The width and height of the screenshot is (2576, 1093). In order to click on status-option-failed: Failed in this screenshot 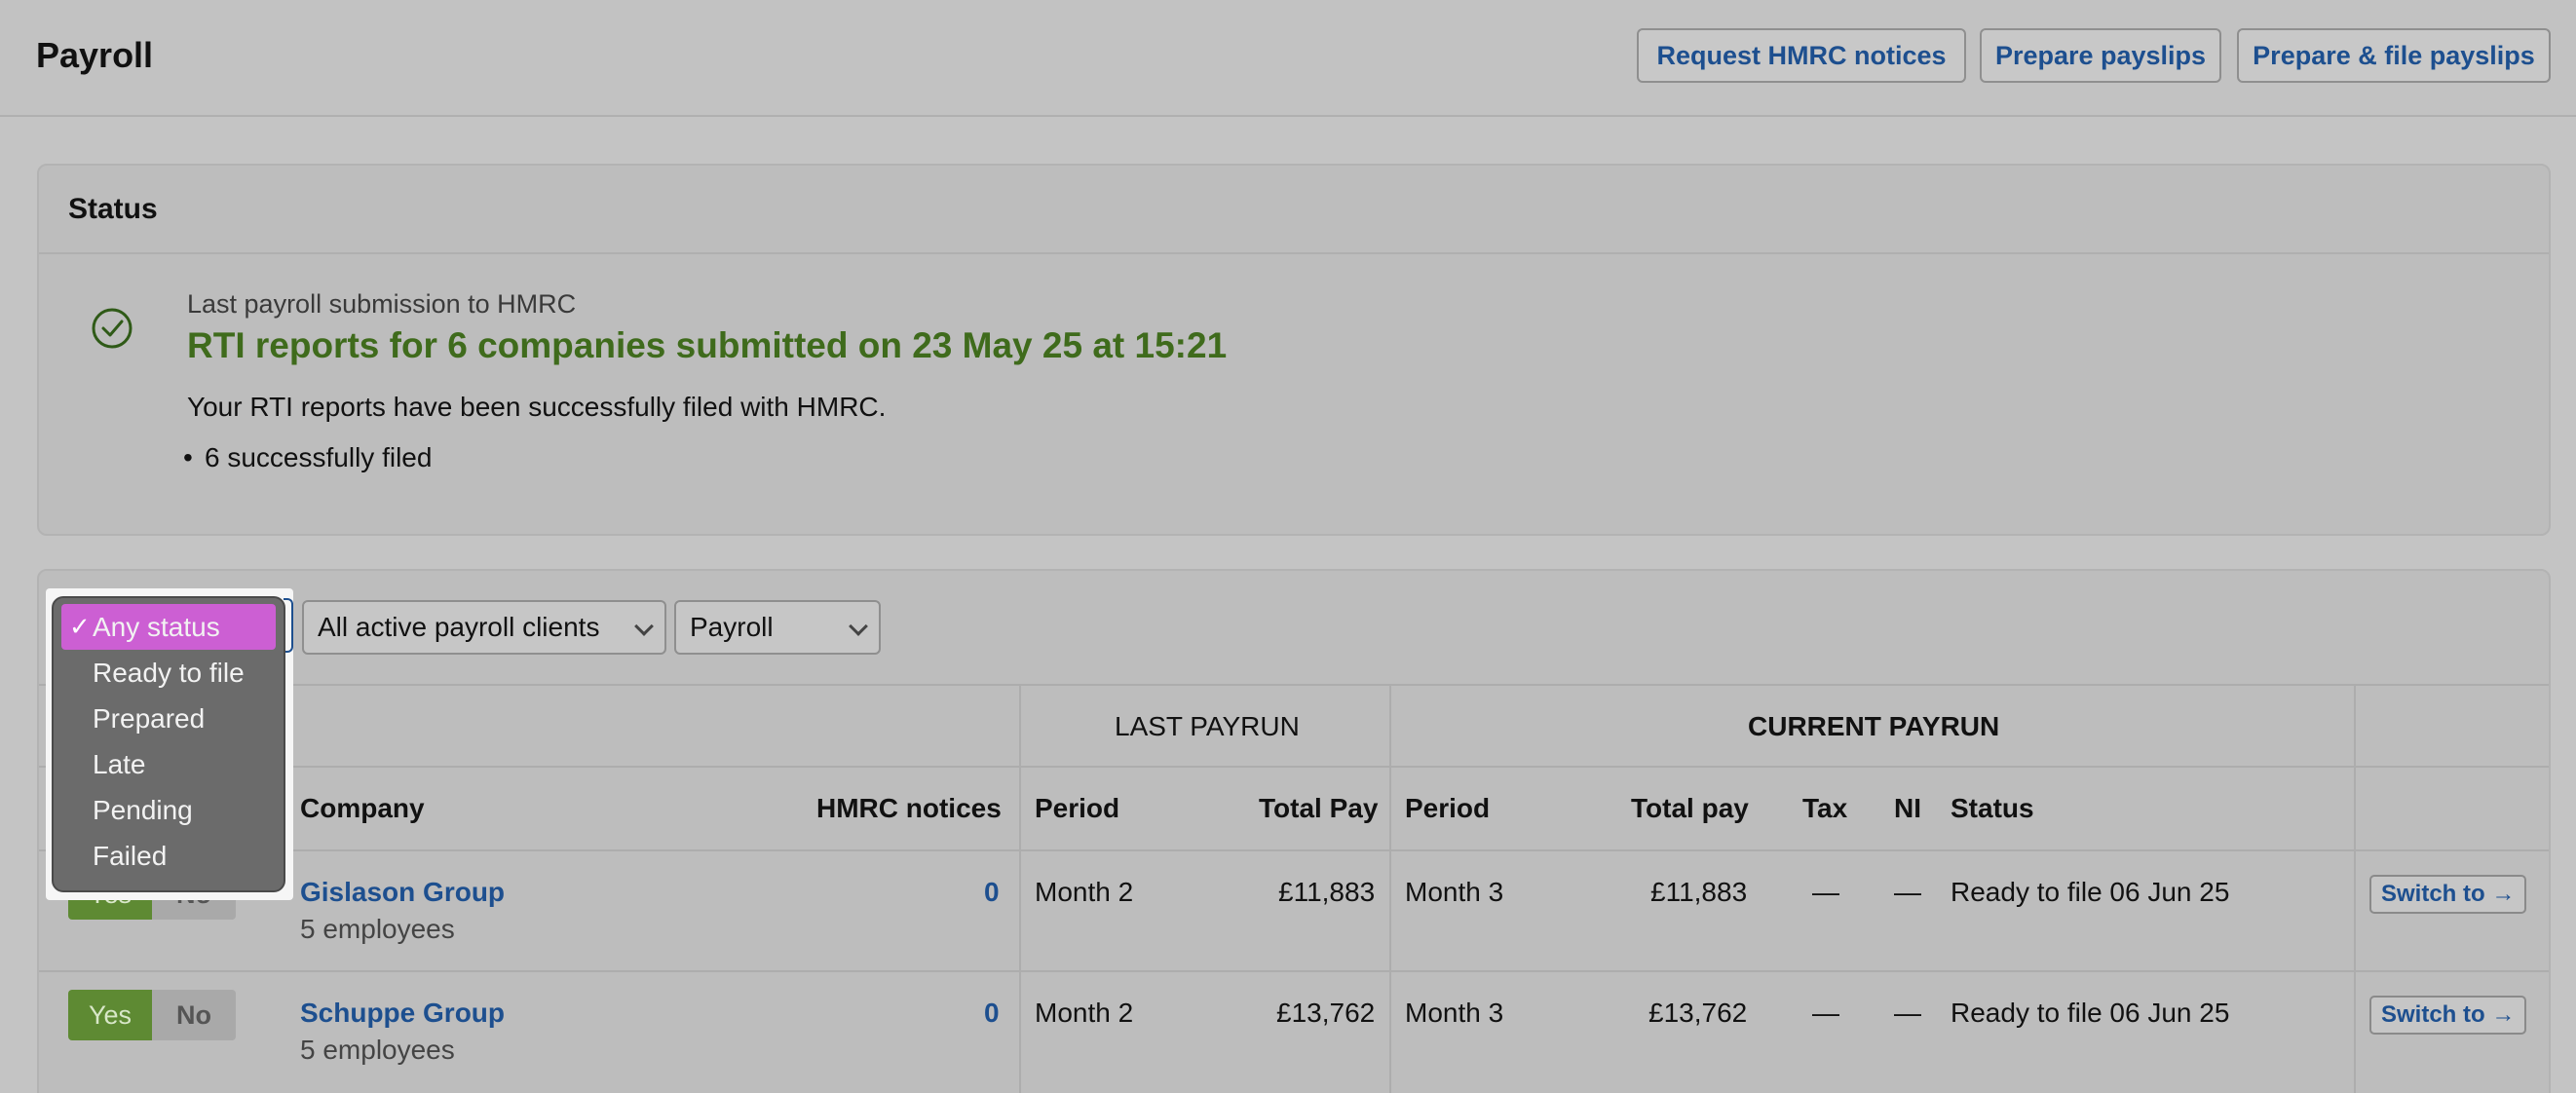, I will do `click(168, 856)`.